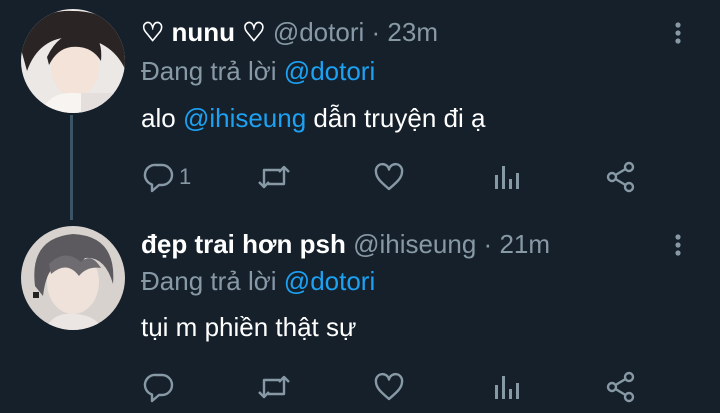  I want to click on display-name: đẹp trai hơn psh, so click(243, 244).